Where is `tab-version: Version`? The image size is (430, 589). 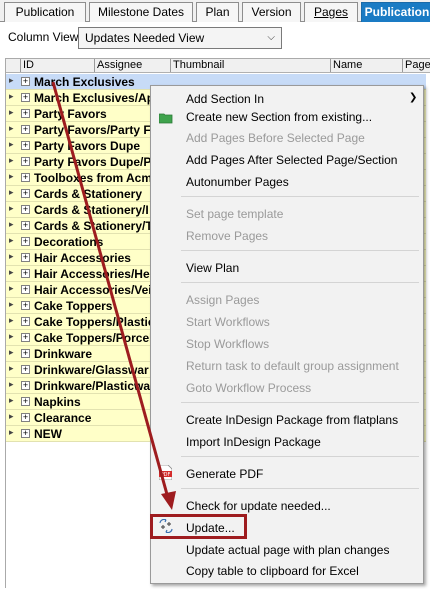
tab-version: Version is located at coordinates (271, 12).